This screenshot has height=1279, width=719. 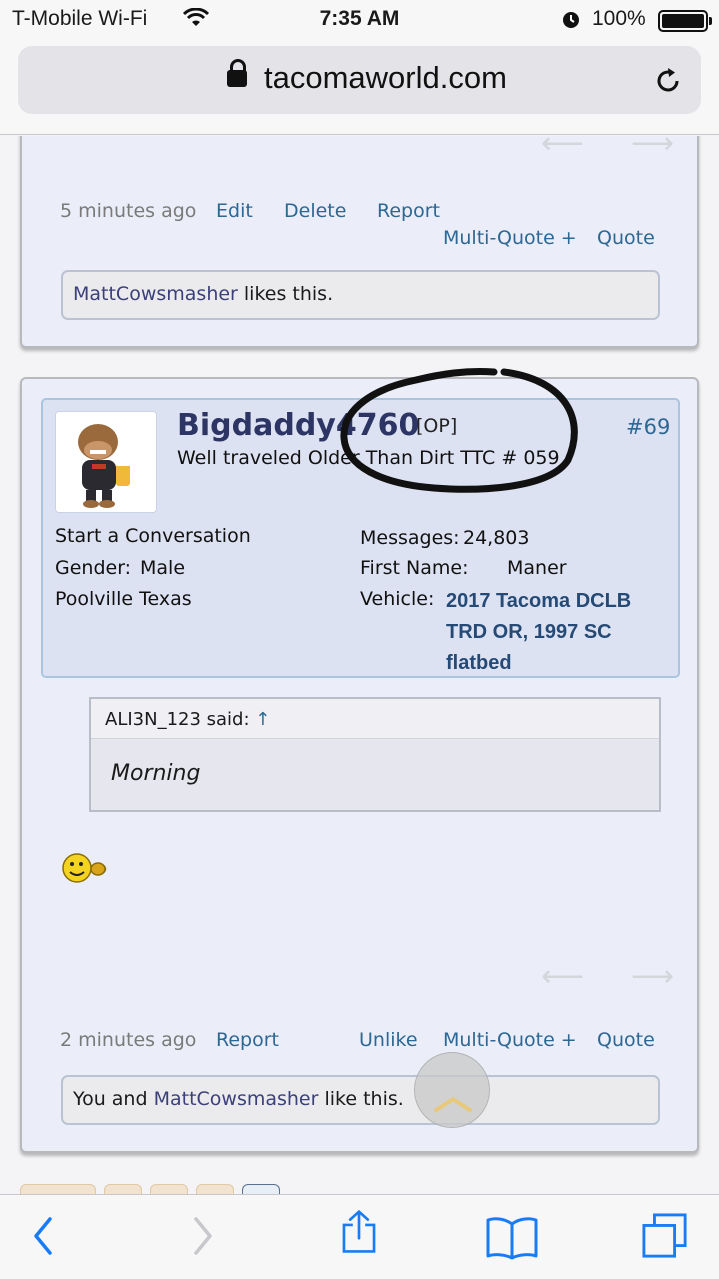 What do you see at coordinates (156, 773) in the screenshot?
I see `quote-body: Morning` at bounding box center [156, 773].